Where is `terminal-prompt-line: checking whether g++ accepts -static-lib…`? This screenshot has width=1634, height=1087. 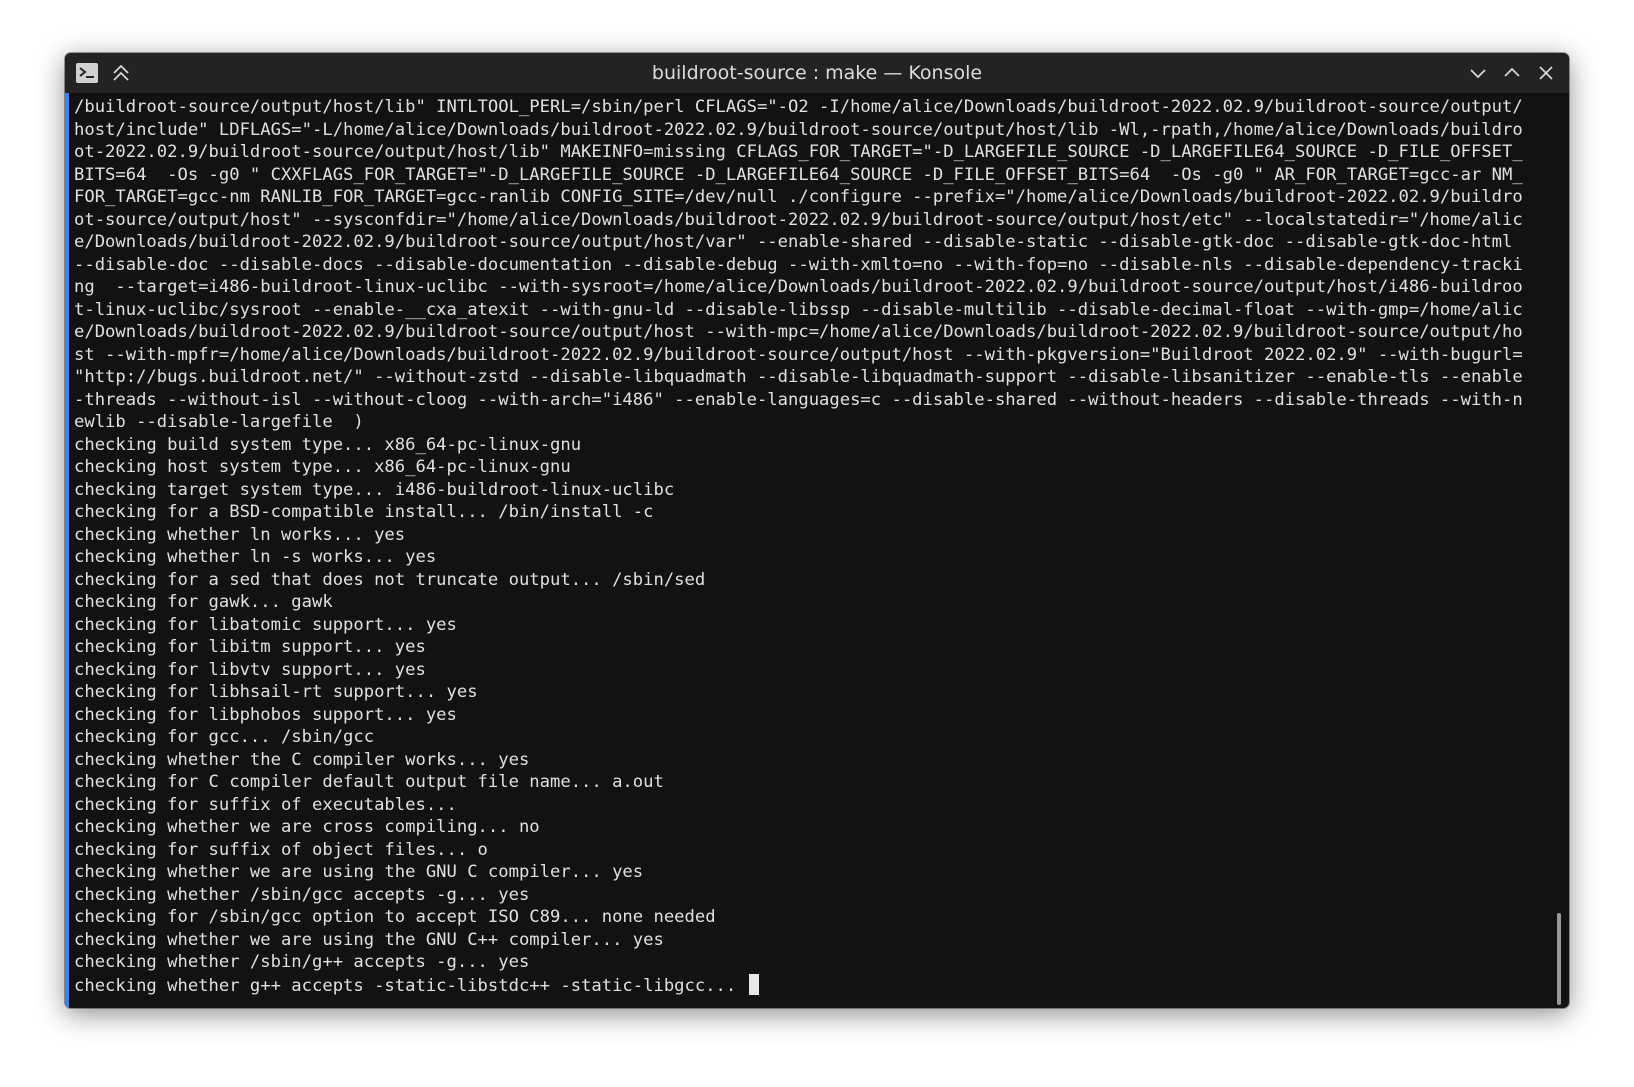 terminal-prompt-line: checking whether g++ accepts -static-lib… is located at coordinates (806, 985).